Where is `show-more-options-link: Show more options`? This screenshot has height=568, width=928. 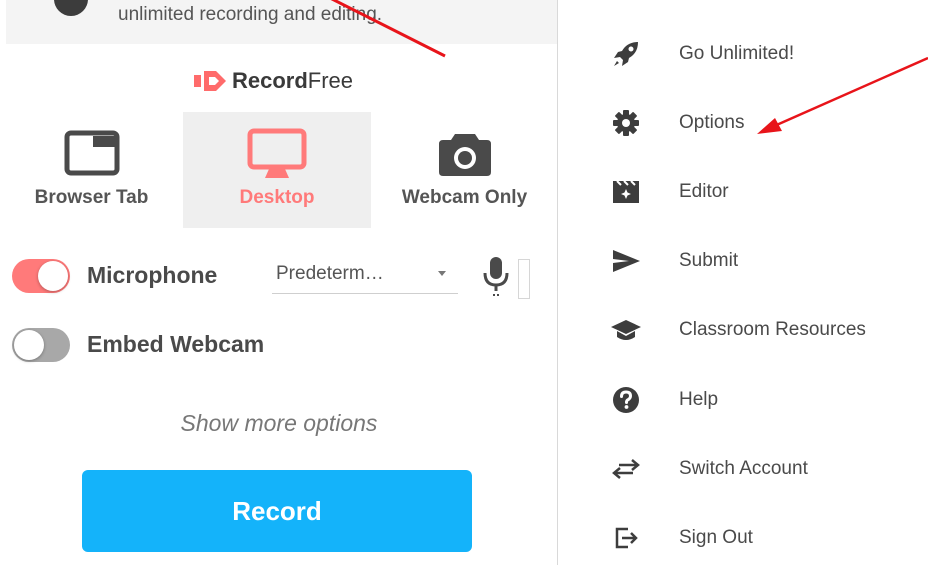
show-more-options-link: Show more options is located at coordinates (279, 423).